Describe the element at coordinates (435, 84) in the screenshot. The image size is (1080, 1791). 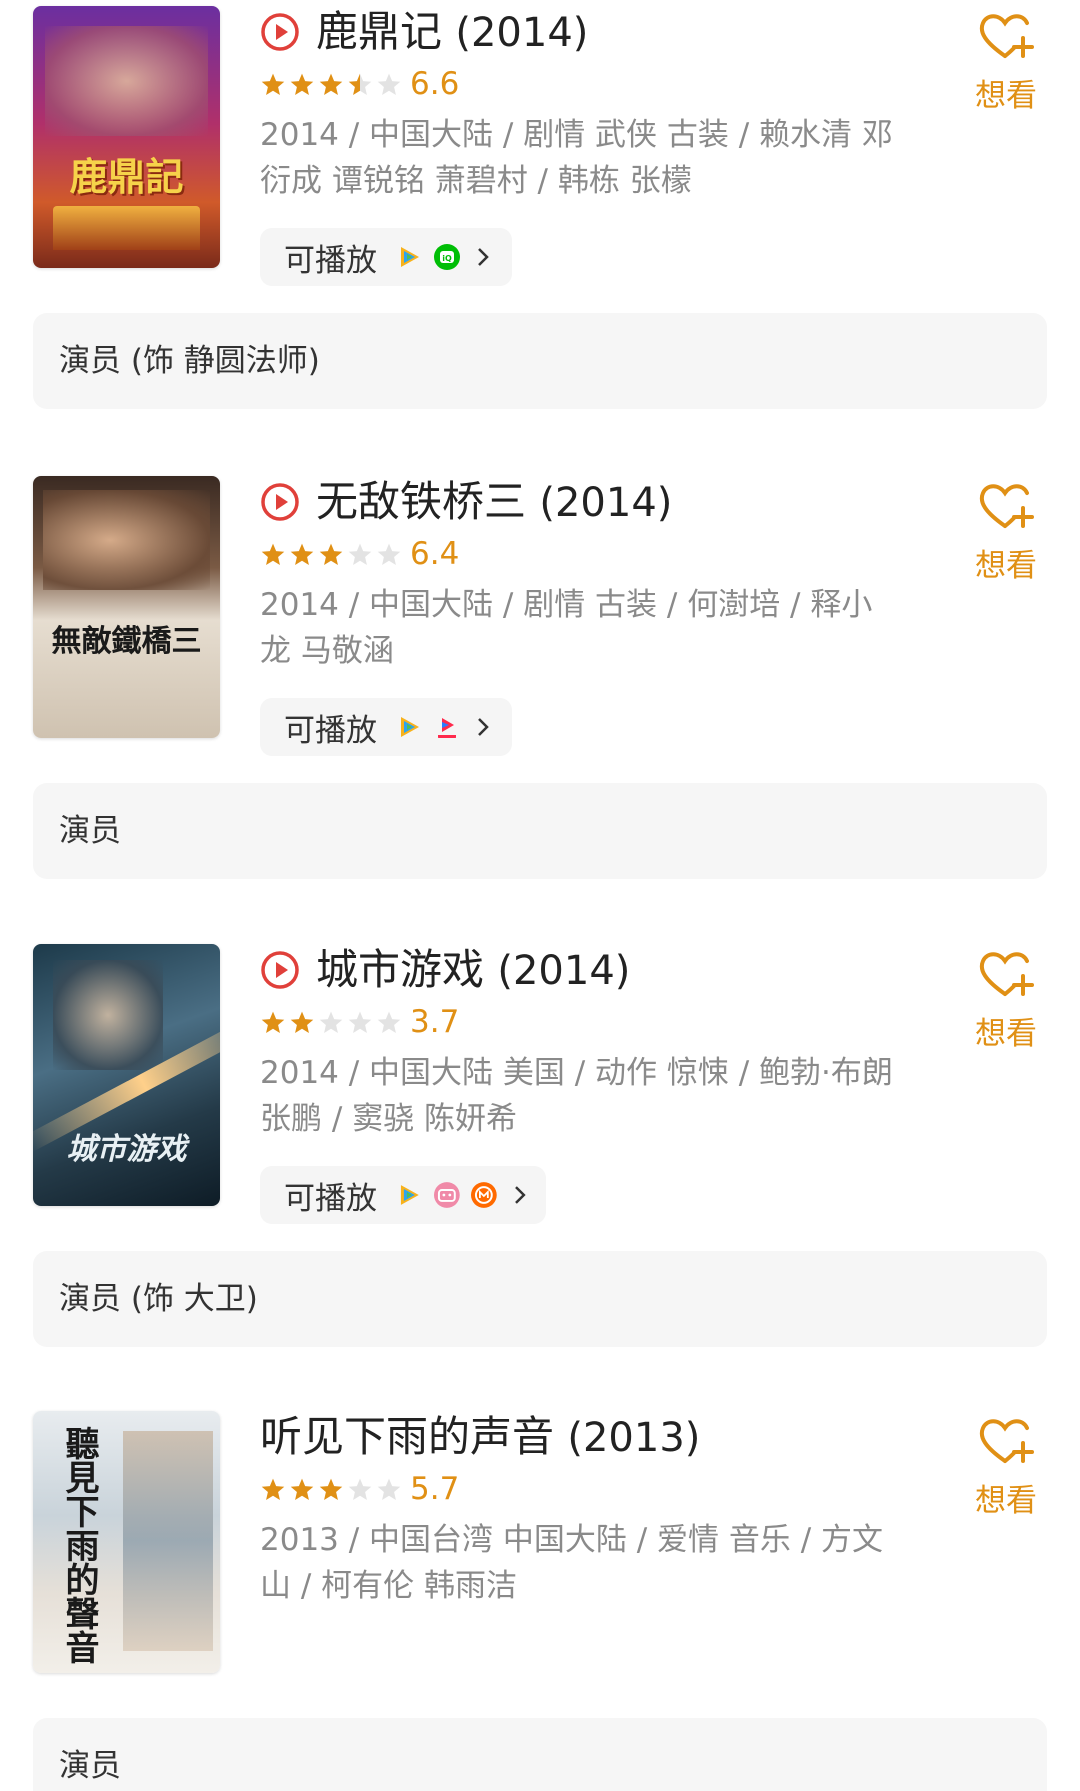
I see `rating-score: 6.6` at that location.